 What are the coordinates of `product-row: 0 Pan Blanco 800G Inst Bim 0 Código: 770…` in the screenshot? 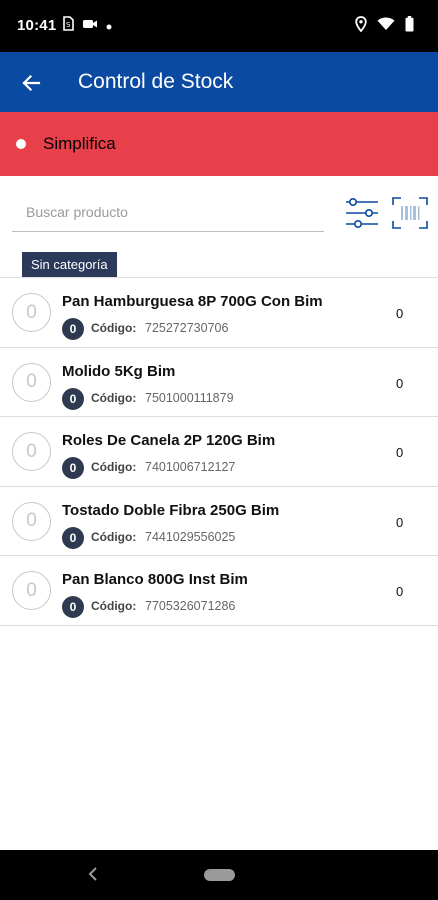 It's located at (219, 591).